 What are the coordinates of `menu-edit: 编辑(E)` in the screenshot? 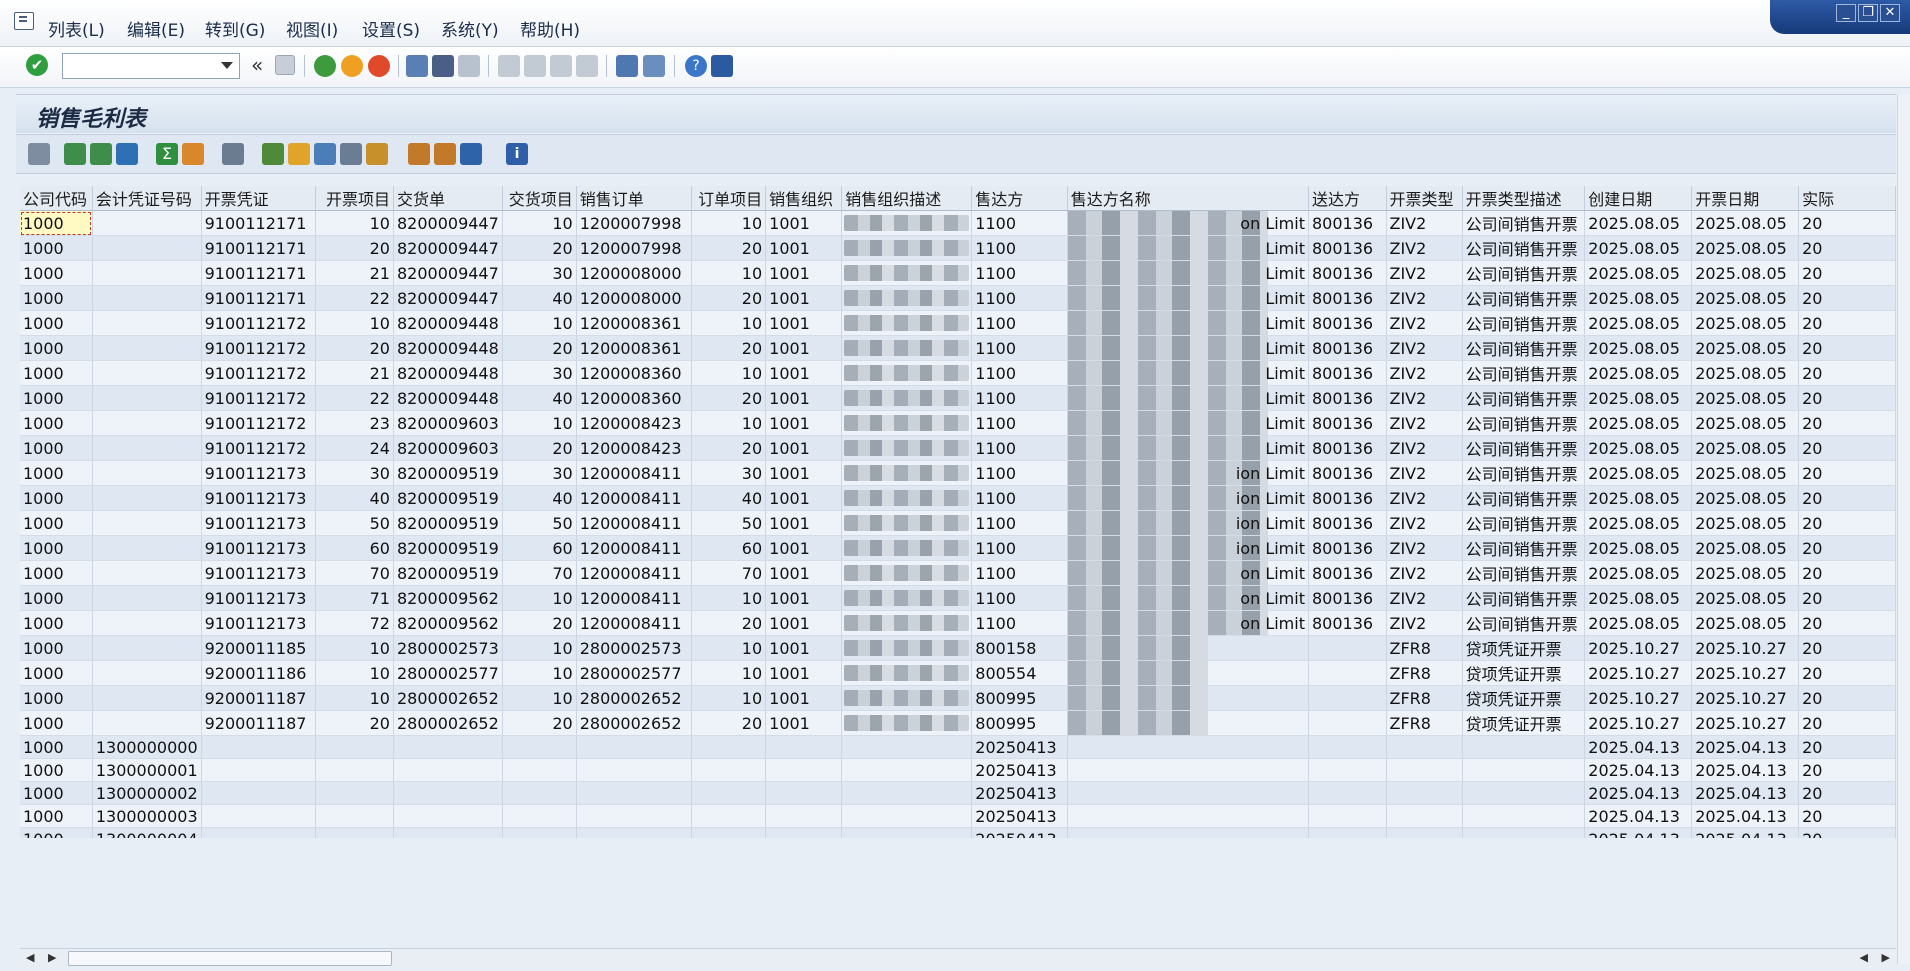 It's located at (156, 28).